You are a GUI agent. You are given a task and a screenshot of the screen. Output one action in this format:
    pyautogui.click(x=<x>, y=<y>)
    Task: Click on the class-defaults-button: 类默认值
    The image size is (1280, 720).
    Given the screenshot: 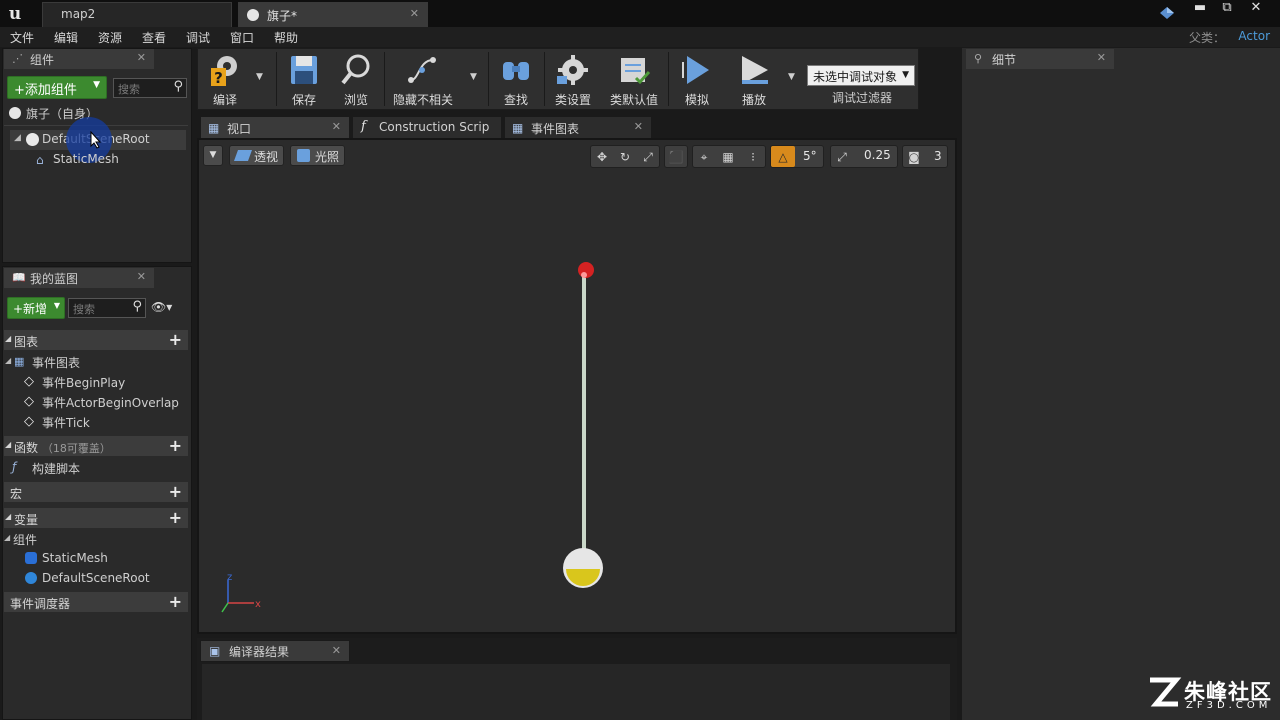 What is the action you would take?
    pyautogui.click(x=634, y=79)
    